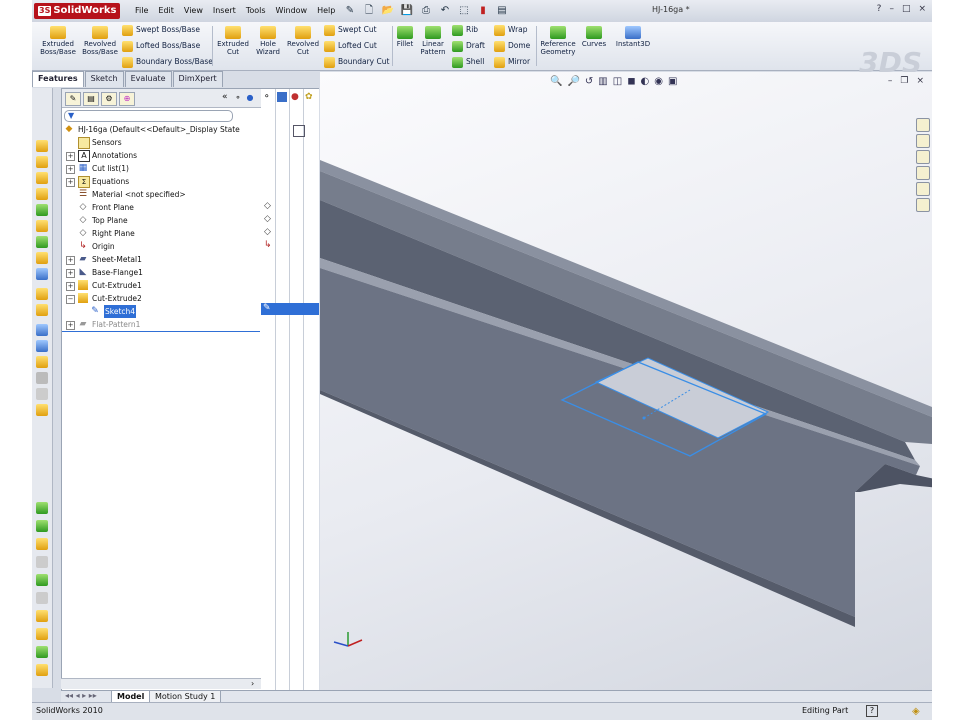 Image resolution: width=960 pixels, height=720 pixels. I want to click on view-palette-icon, so click(923, 189).